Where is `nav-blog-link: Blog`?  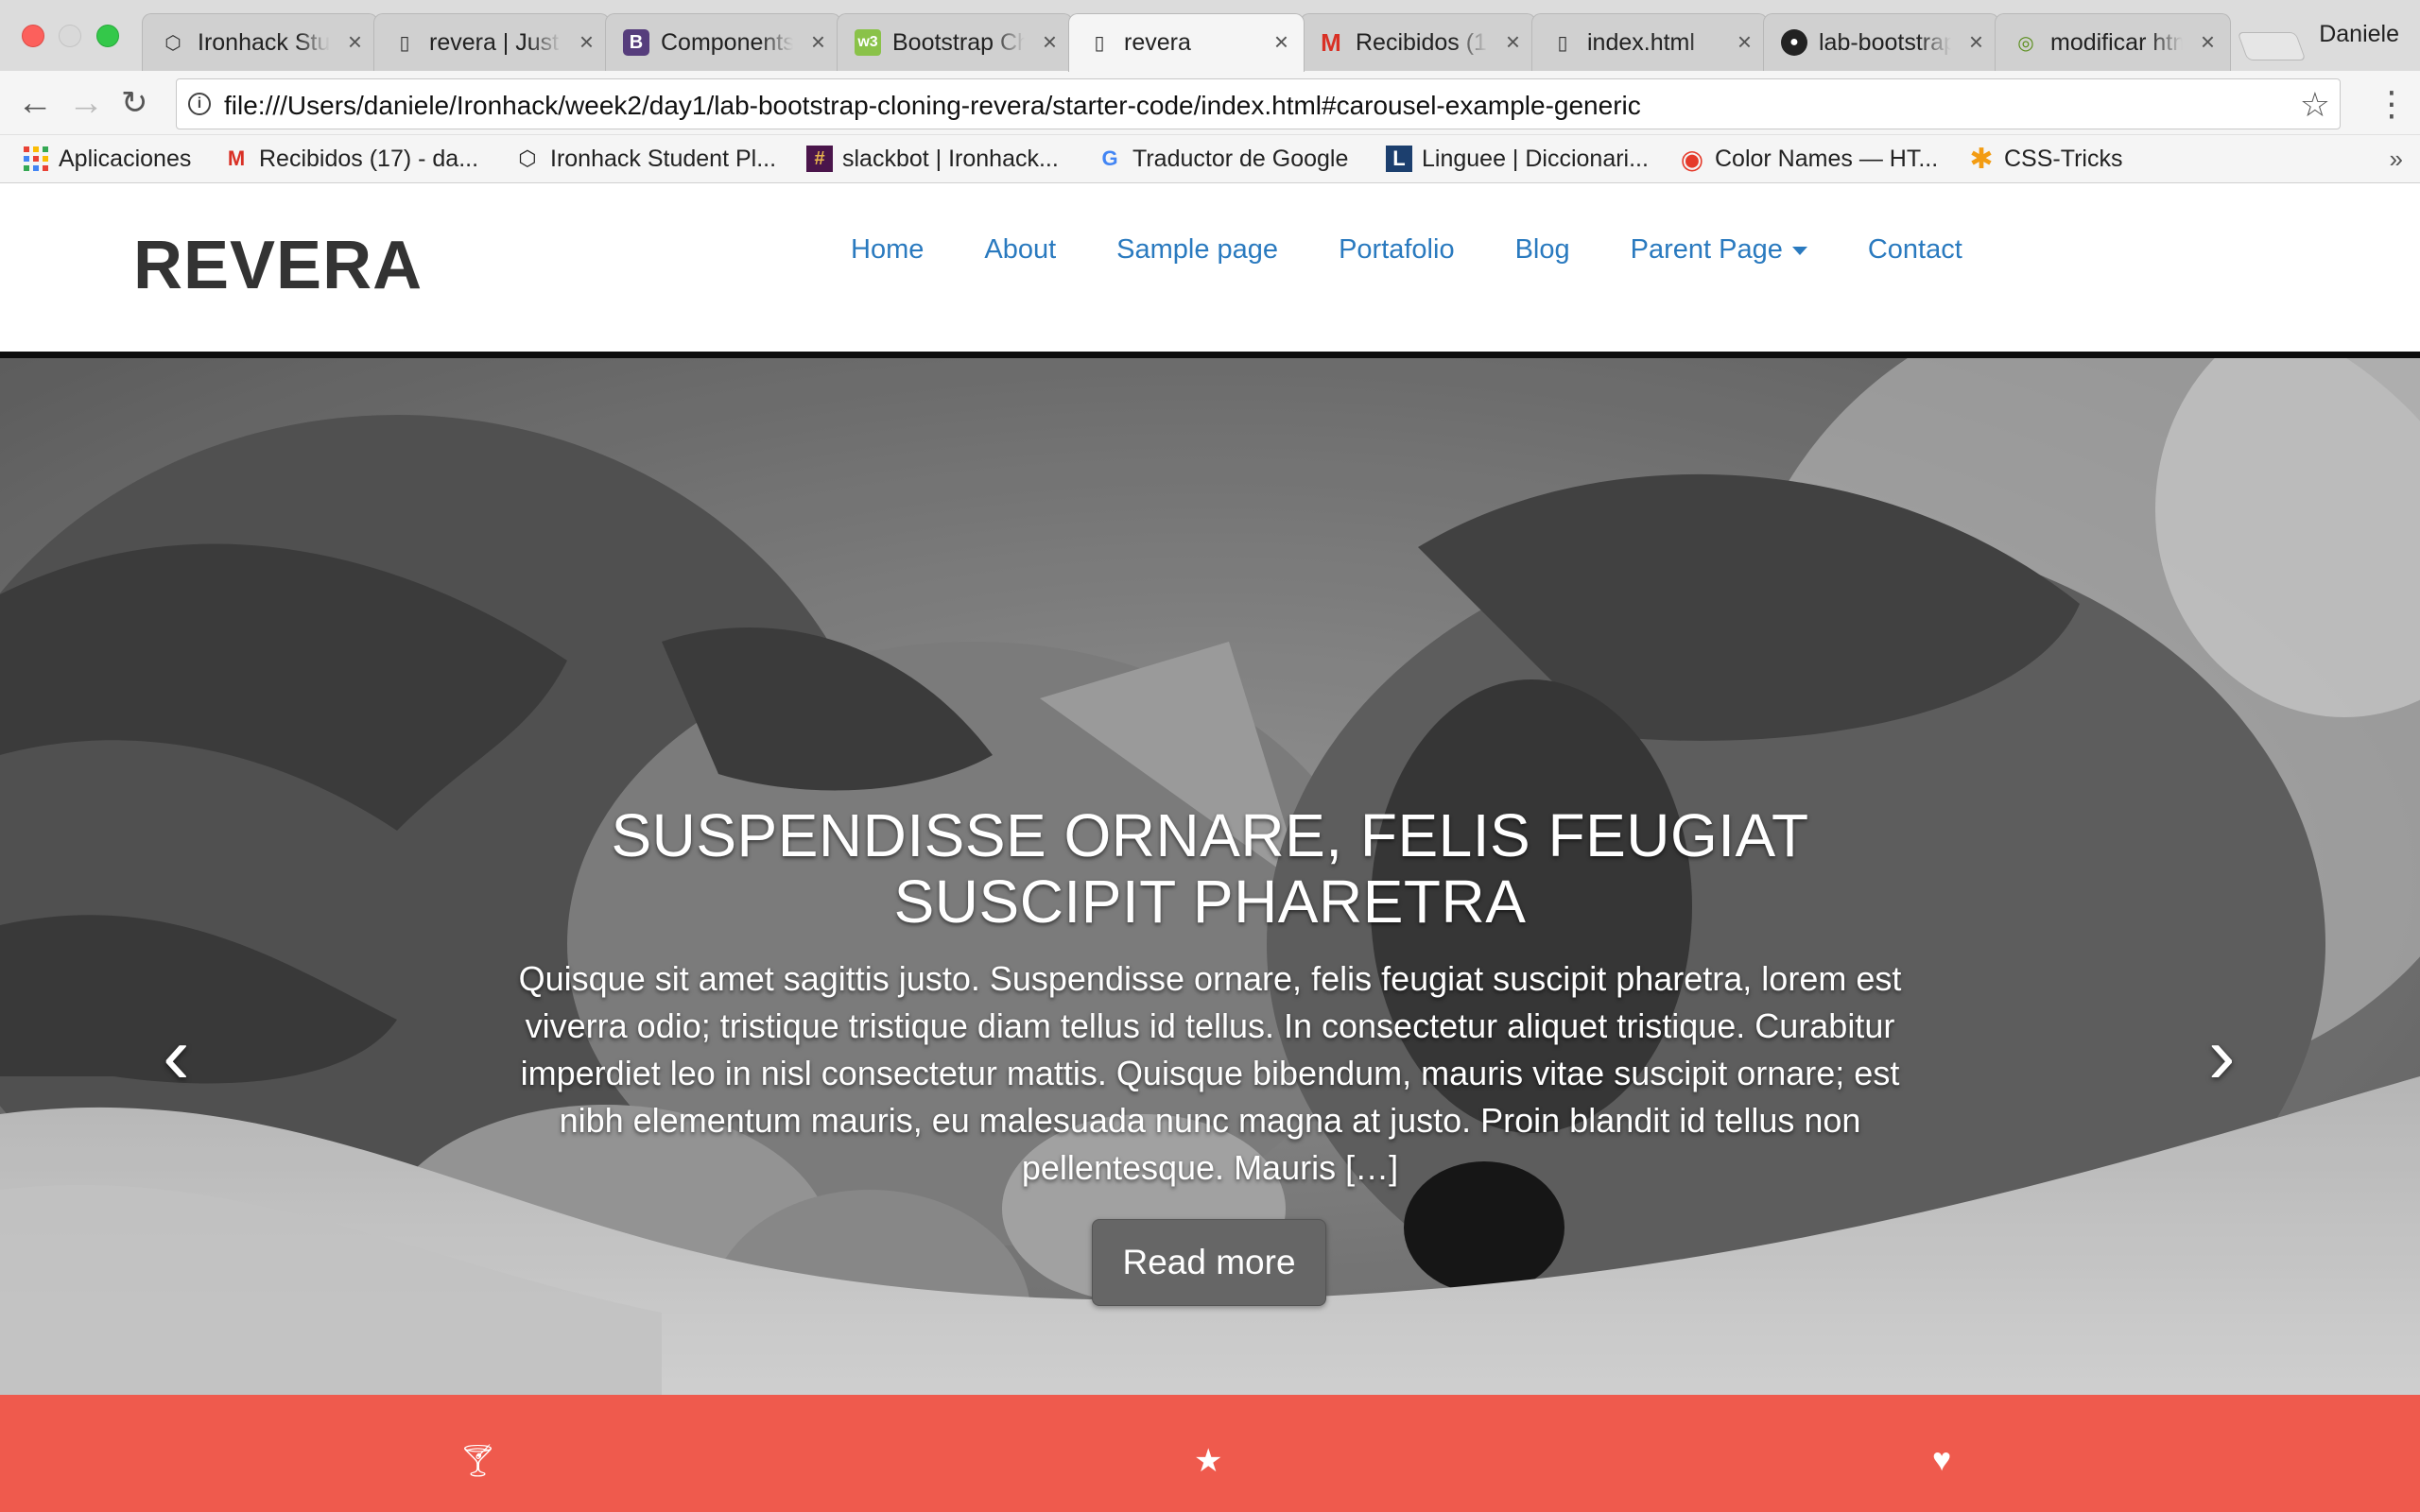 nav-blog-link: Blog is located at coordinates (1542, 250).